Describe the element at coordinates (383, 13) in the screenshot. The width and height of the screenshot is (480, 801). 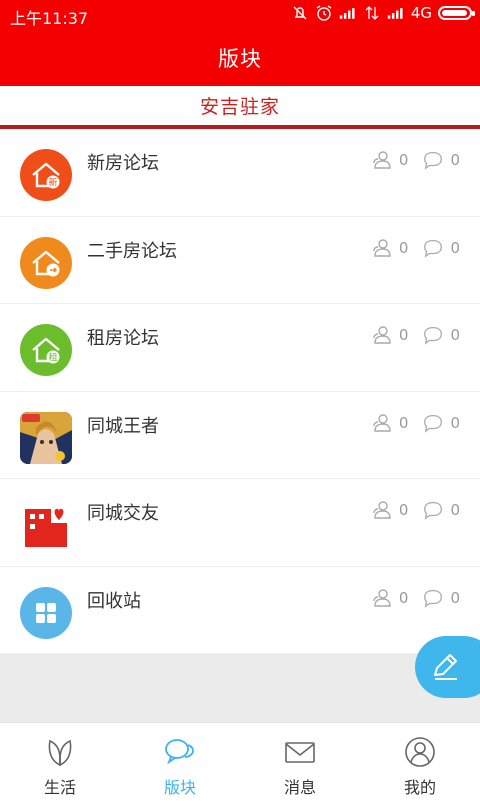
I see `status-icons: 4G` at that location.